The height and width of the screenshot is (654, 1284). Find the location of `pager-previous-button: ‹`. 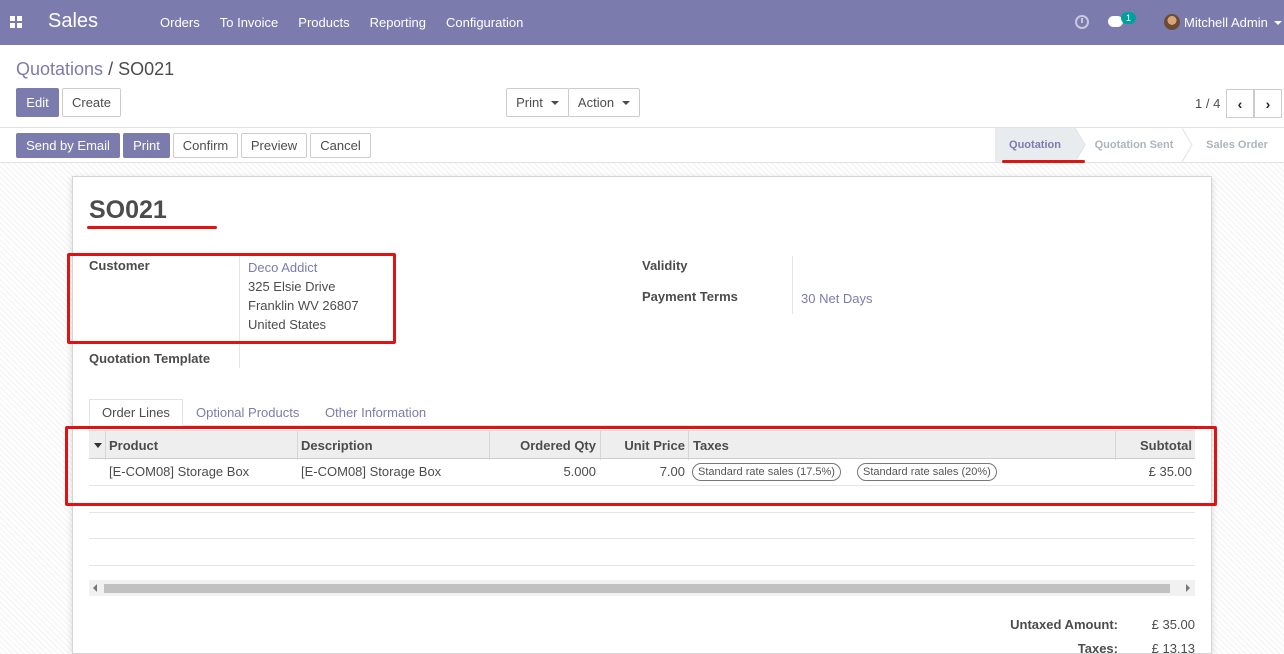

pager-previous-button: ‹ is located at coordinates (1240, 103).